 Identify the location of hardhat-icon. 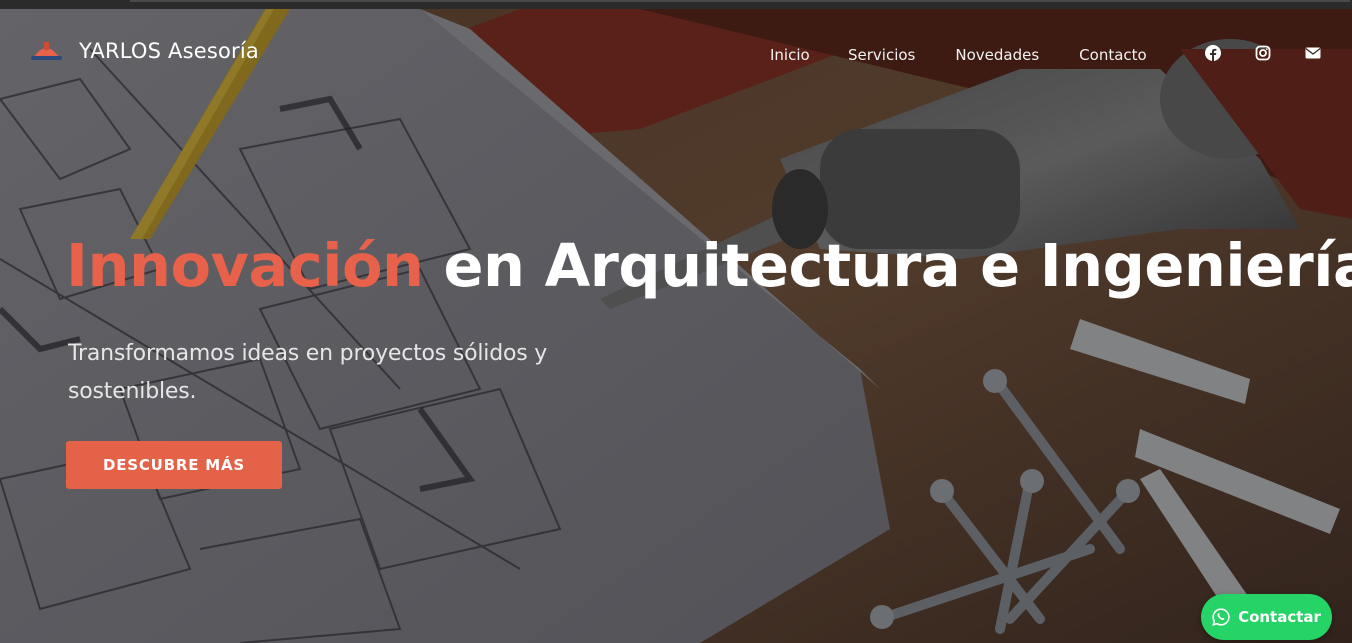
(46, 51).